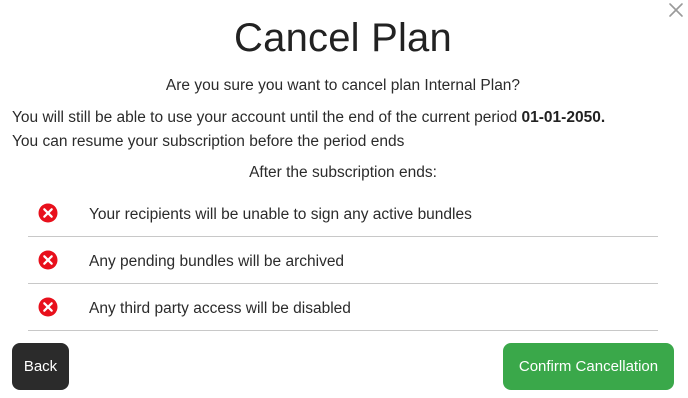  Describe the element at coordinates (343, 172) in the screenshot. I see `after-heading: After the subscription ends:` at that location.